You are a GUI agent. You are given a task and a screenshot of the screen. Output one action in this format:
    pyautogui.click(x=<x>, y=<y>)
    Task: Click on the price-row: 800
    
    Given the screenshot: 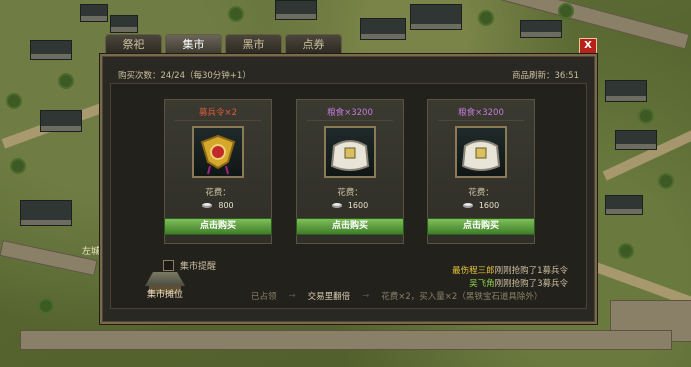 What is the action you would take?
    pyautogui.click(x=218, y=205)
    